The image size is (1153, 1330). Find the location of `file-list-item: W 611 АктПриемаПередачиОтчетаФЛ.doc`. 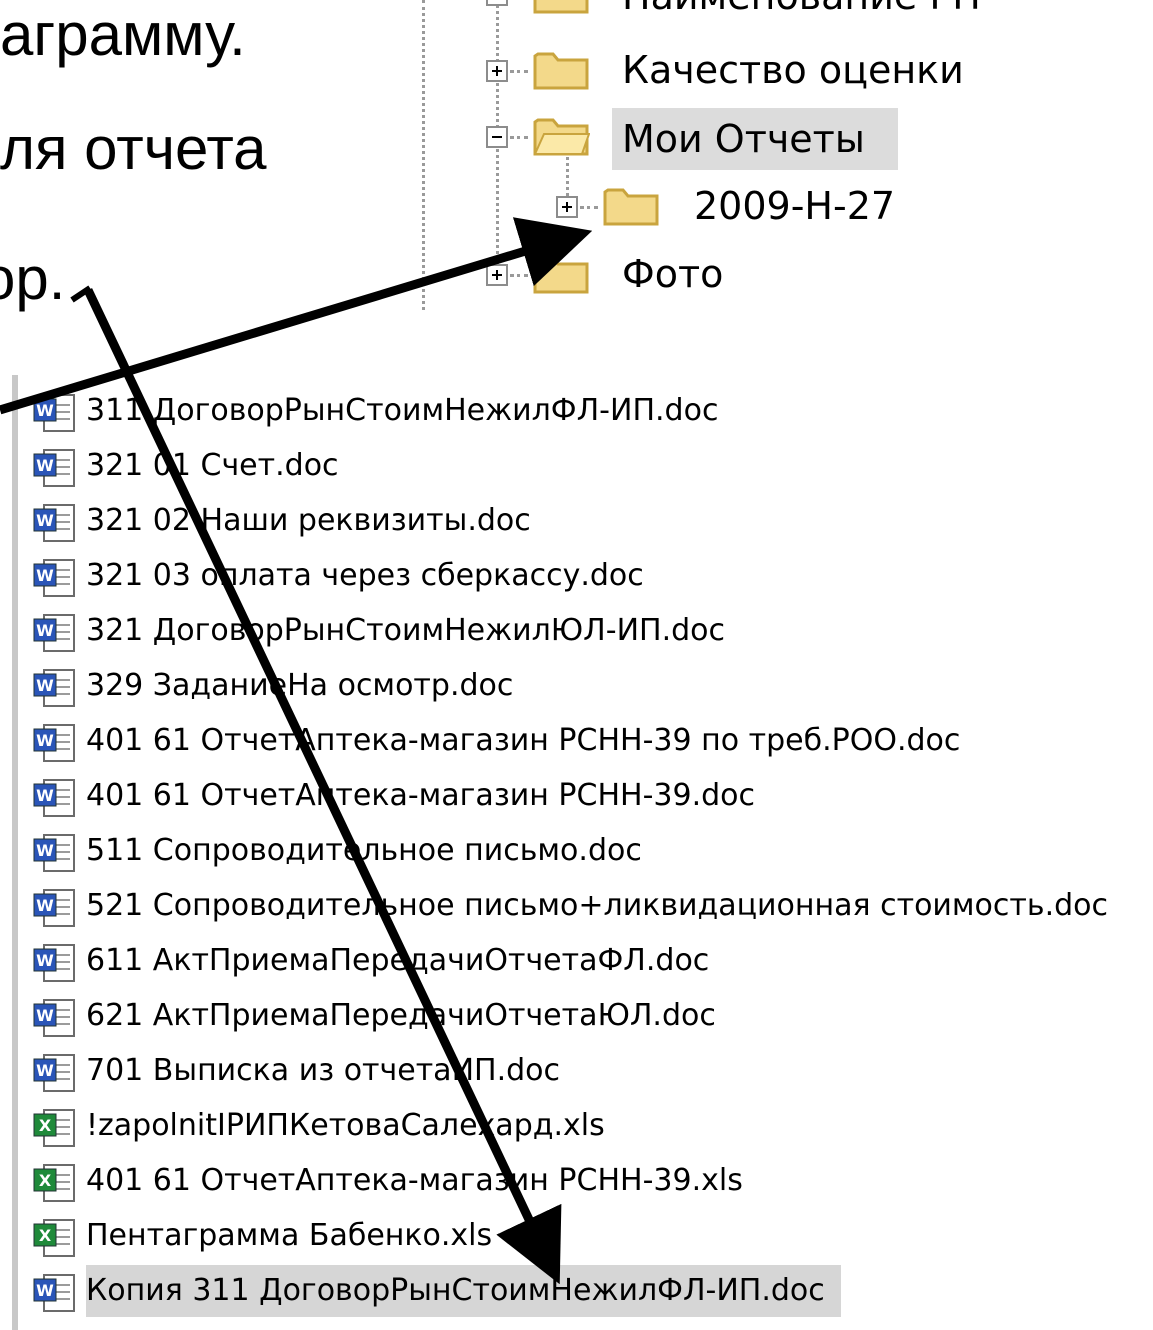

file-list-item: W 611 АктПриемаПередачиОтчетаФЛ.doc is located at coordinates (590, 961).